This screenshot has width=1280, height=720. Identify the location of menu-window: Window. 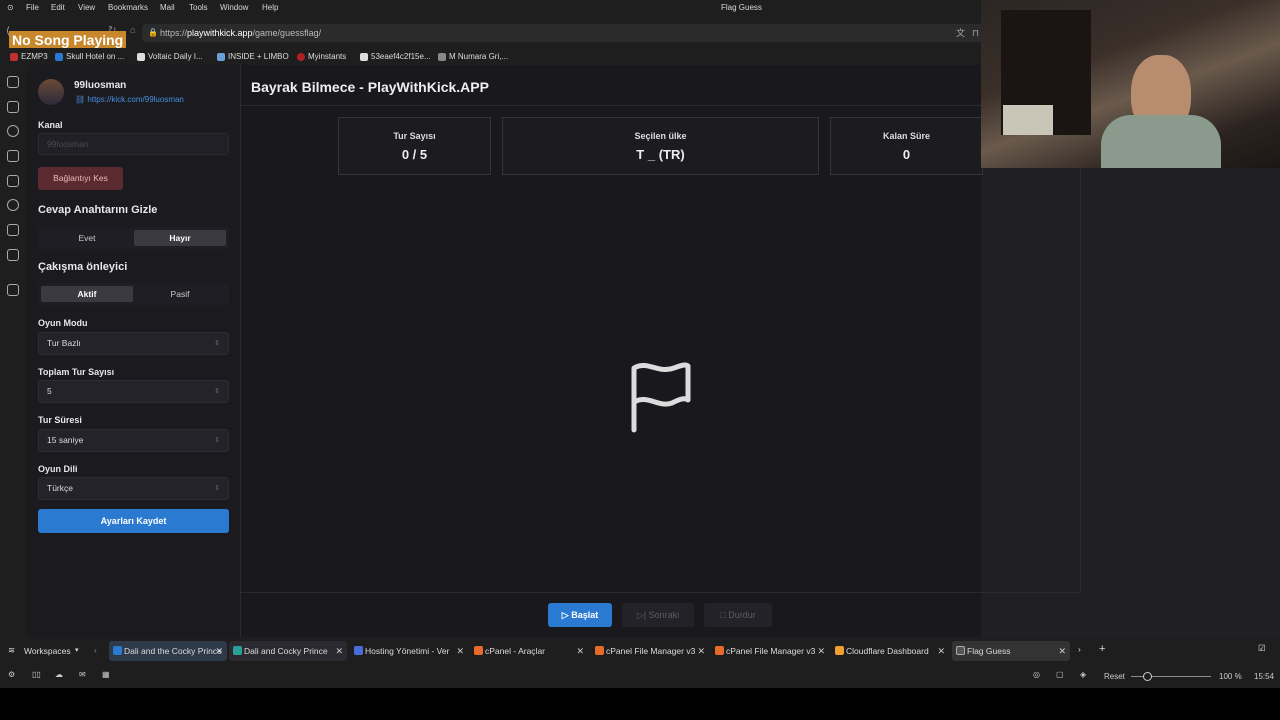
(234, 7).